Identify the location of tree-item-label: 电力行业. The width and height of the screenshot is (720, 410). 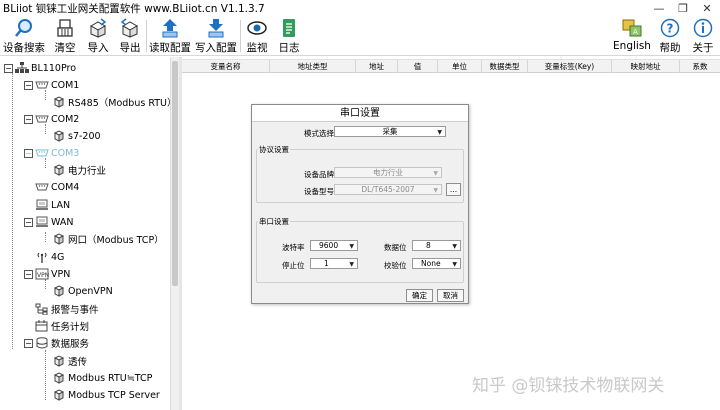
(87, 171).